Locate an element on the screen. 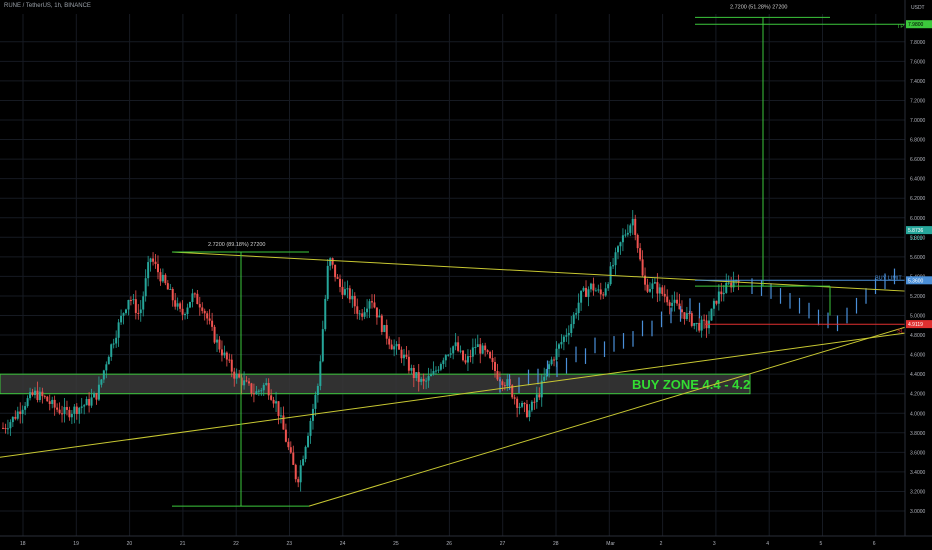 The image size is (932, 550). price-tick: 3.6000 is located at coordinates (918, 453).